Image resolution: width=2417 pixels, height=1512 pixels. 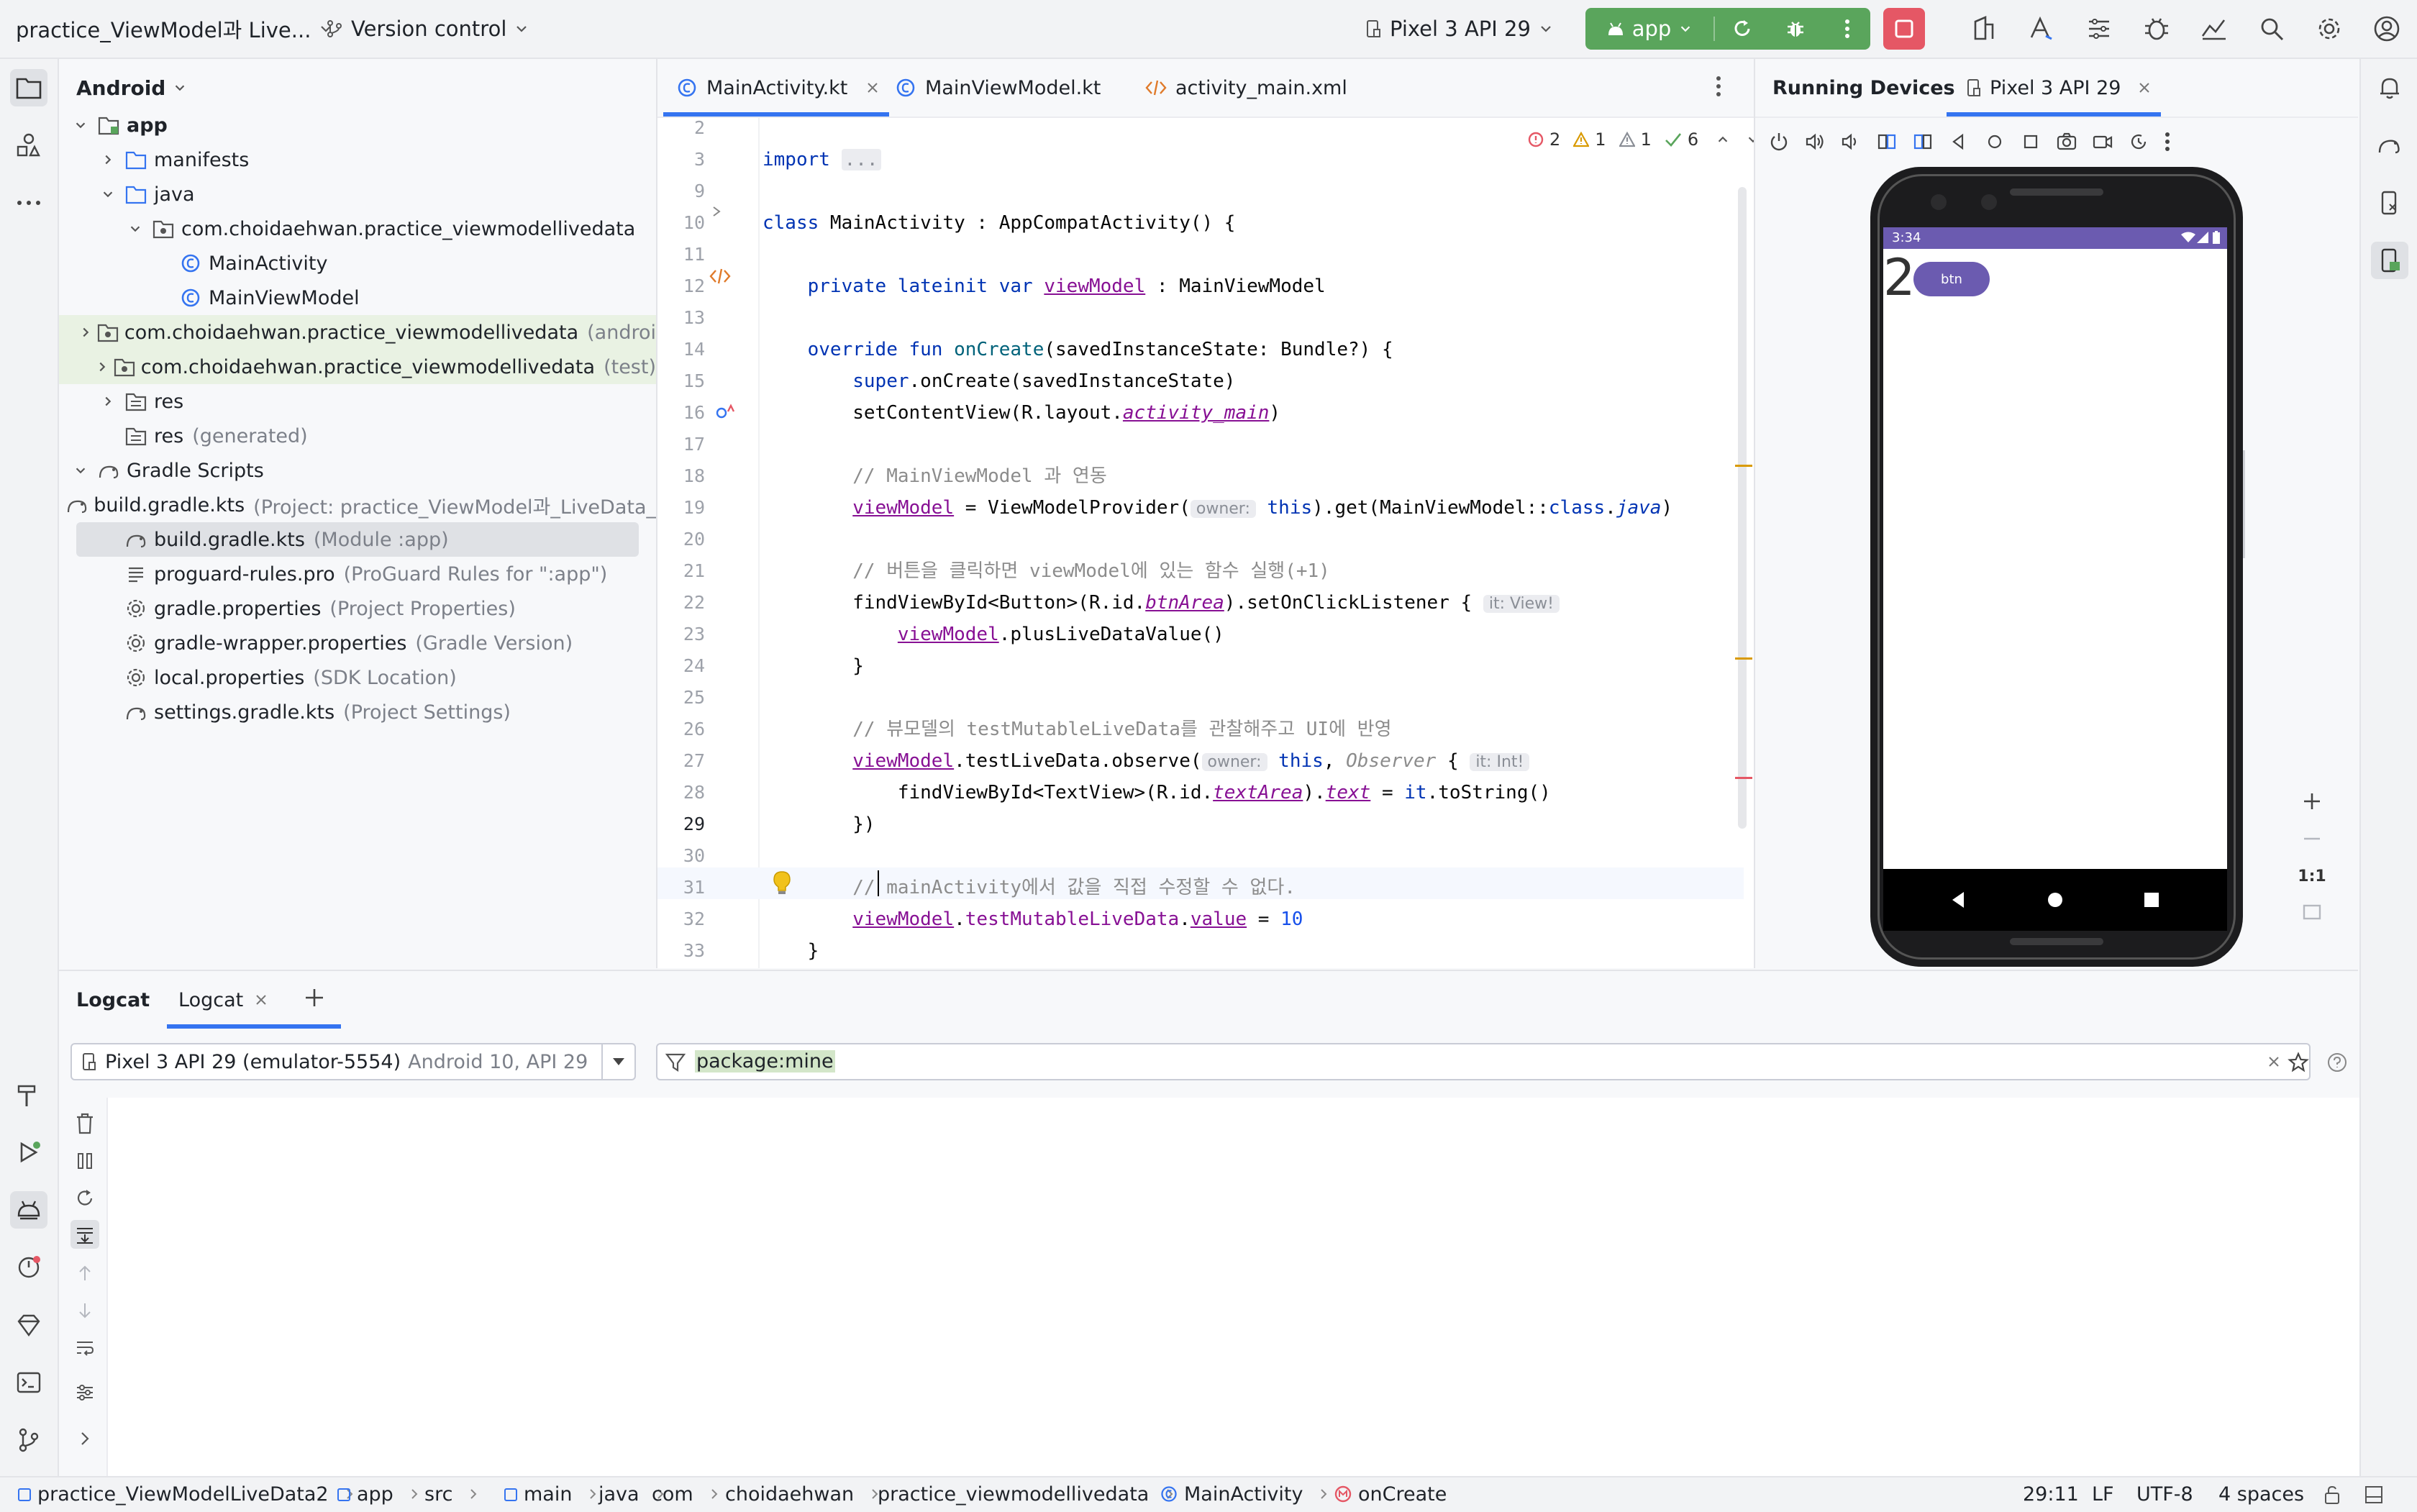 I want to click on file-encoding: UTF-8, so click(x=2165, y=1494).